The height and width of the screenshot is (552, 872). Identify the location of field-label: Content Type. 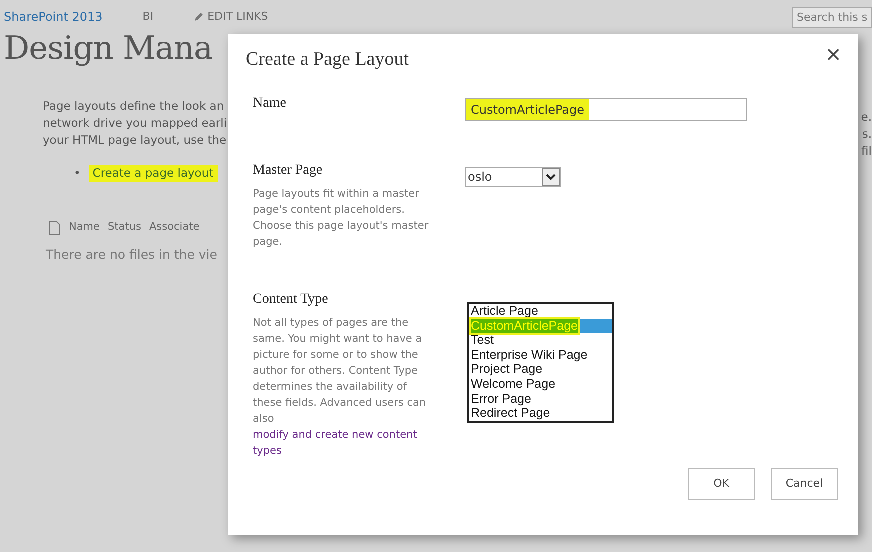
(290, 300).